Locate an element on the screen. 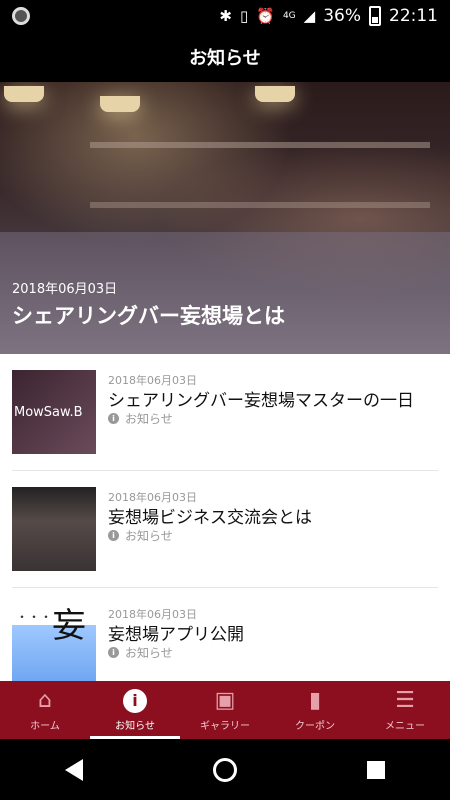 The width and height of the screenshot is (450, 800). network-label: 4G is located at coordinates (289, 16).